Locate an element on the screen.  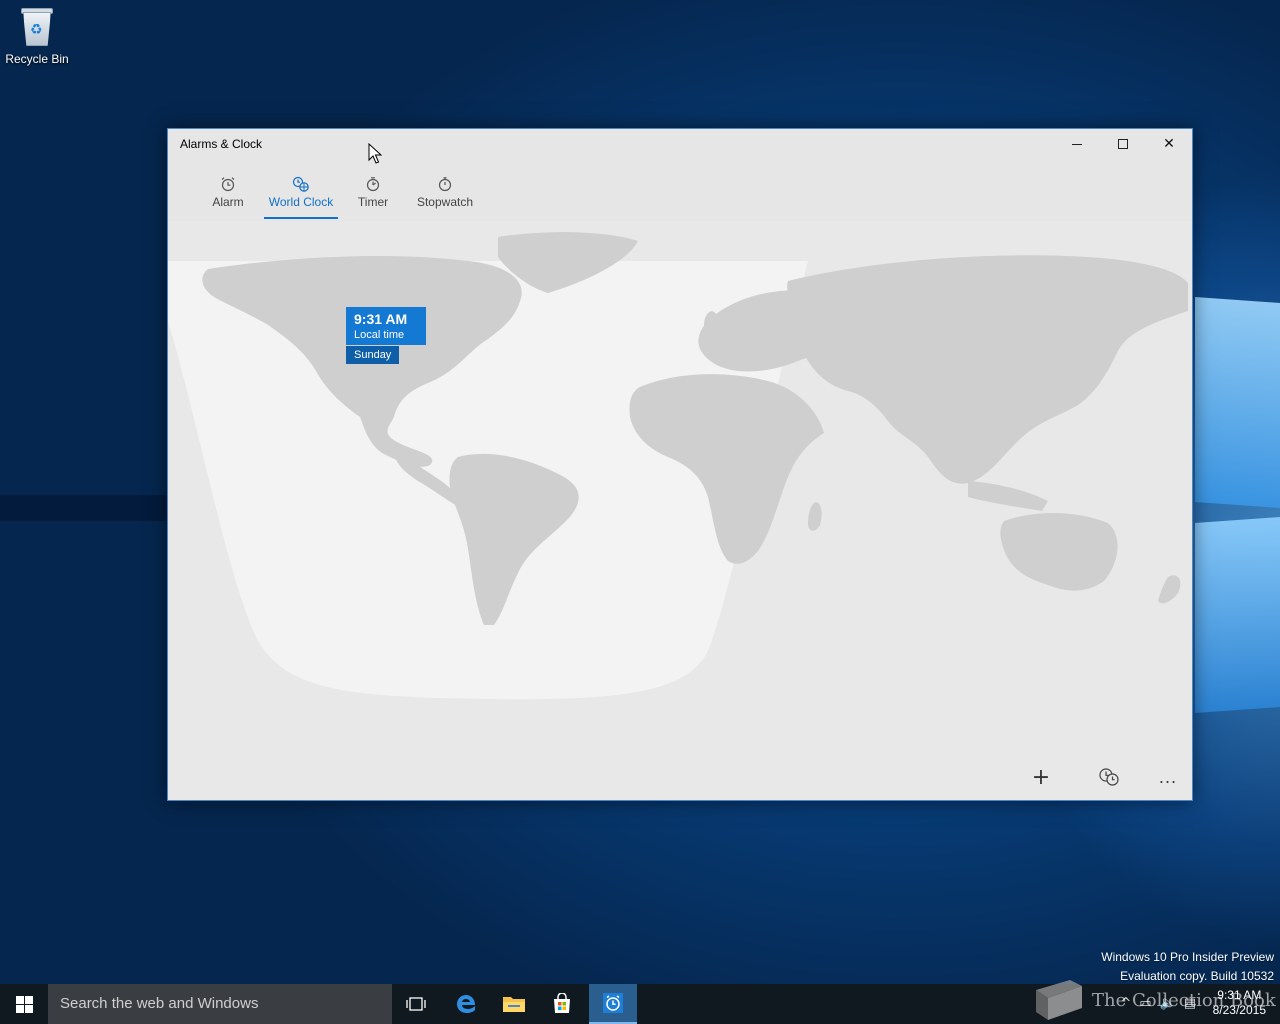
add-city-button: + is located at coordinates (1041, 777).